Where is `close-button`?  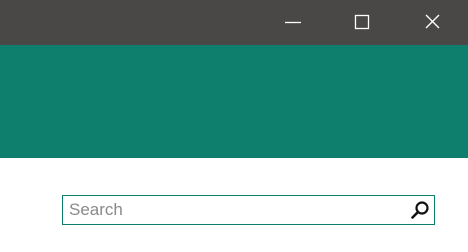
close-button is located at coordinates (432, 22).